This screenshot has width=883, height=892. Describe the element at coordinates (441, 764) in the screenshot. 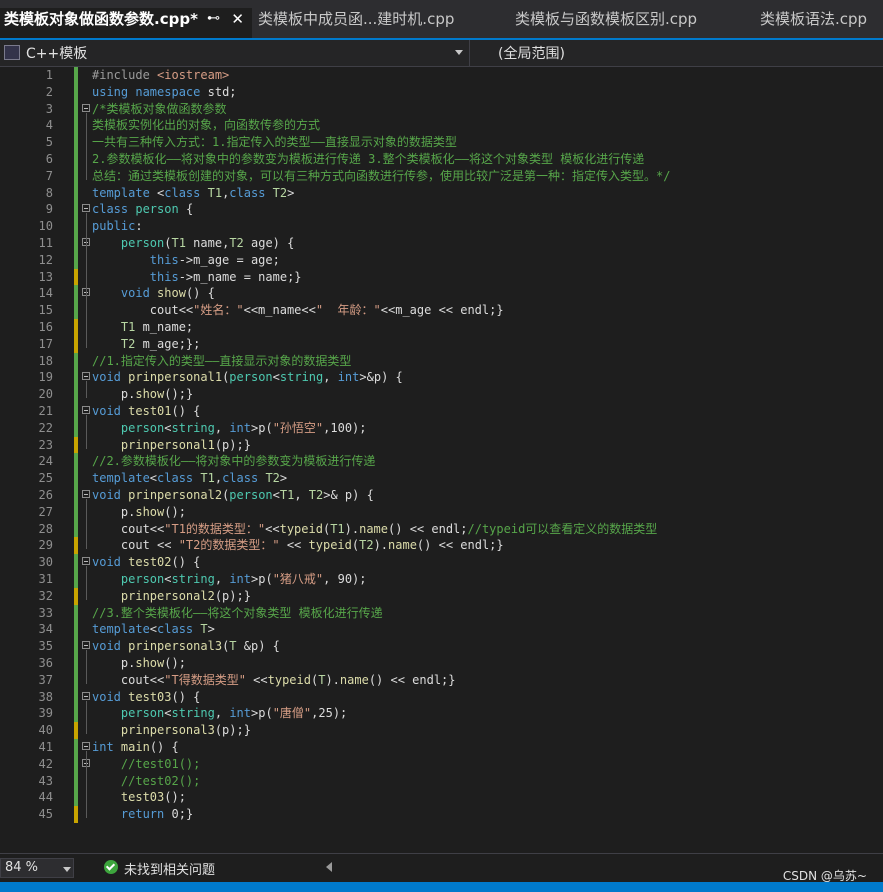

I see `code-line: 42 //test01();` at that location.